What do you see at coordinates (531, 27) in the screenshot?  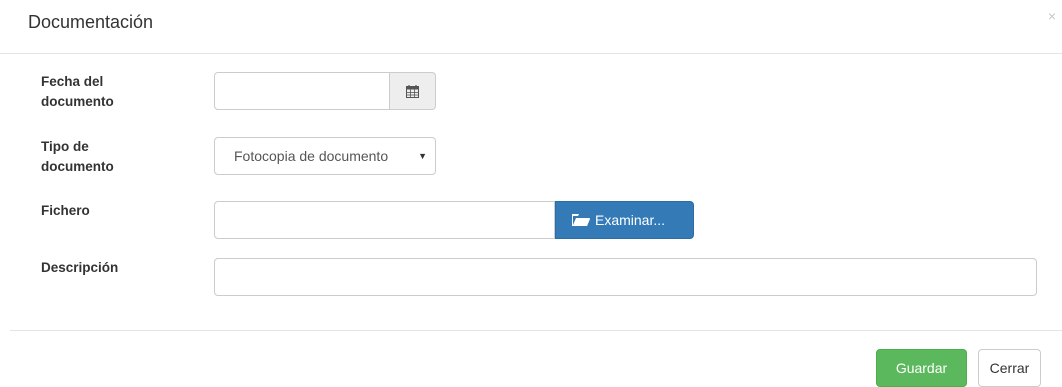 I see `modal-header: Documentación ×` at bounding box center [531, 27].